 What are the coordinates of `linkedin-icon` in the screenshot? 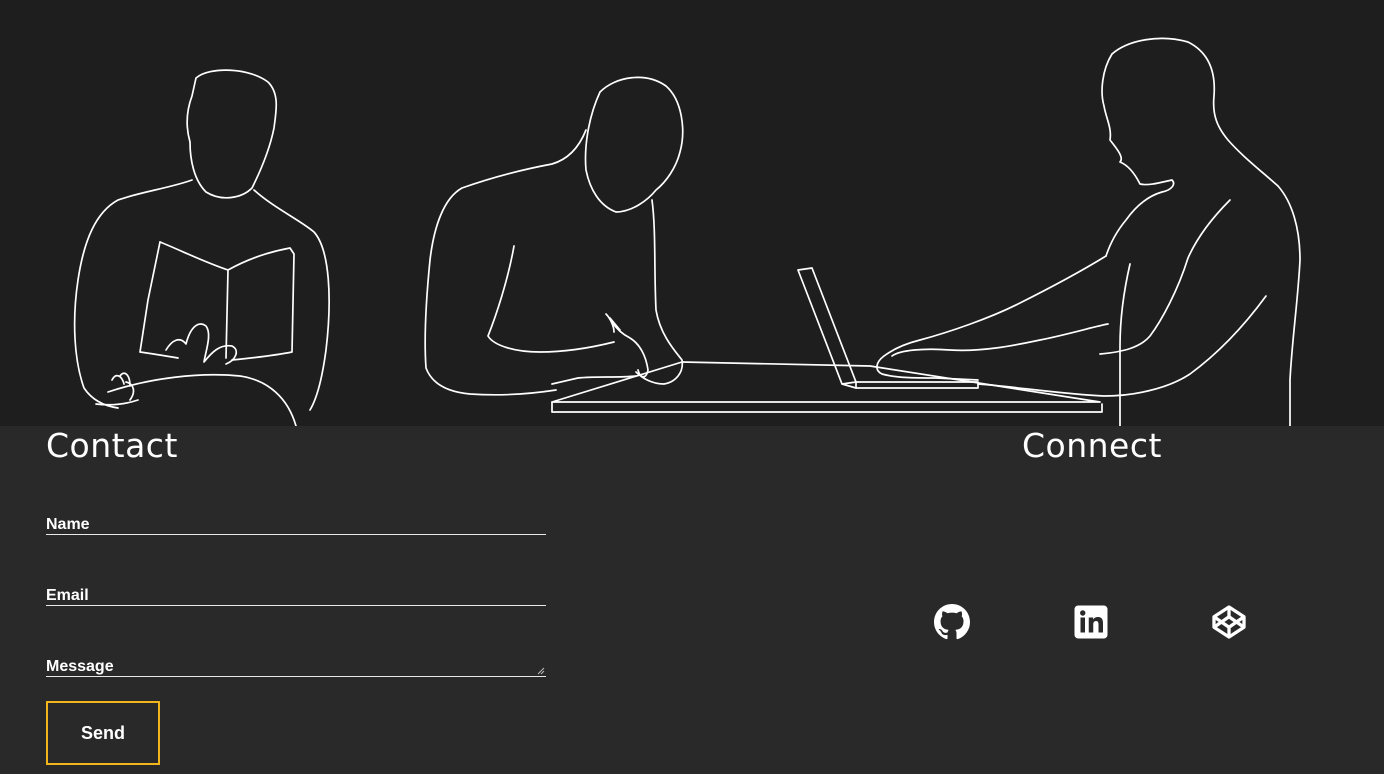 It's located at (1091, 622).